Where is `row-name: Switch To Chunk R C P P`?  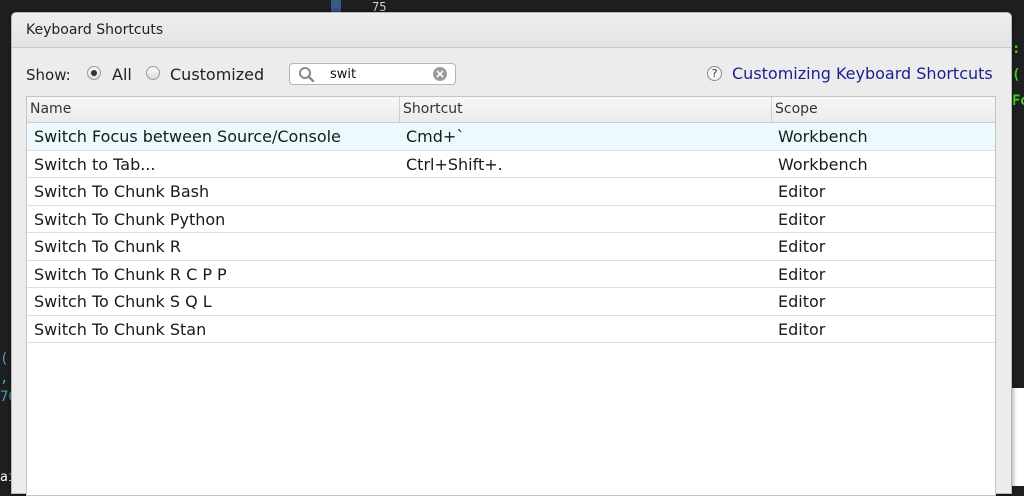
row-name: Switch To Chunk R C P P is located at coordinates (130, 274).